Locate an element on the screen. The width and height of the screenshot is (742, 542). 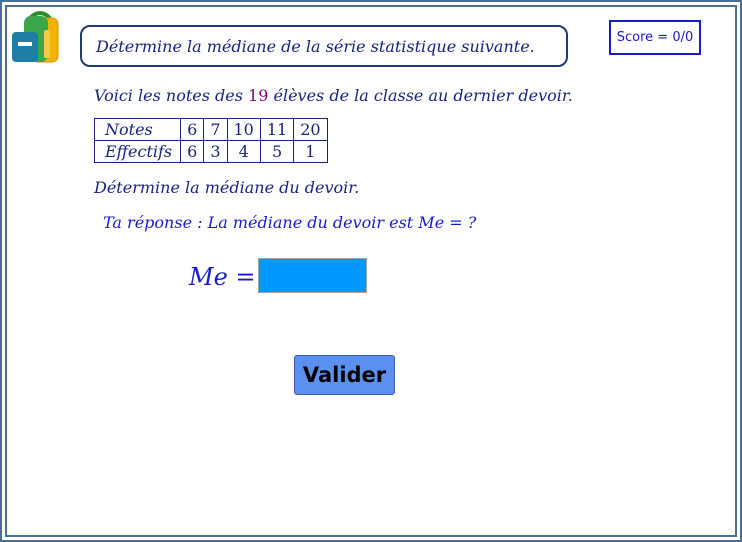
effectifs-header: Effectifs is located at coordinates (137, 151).